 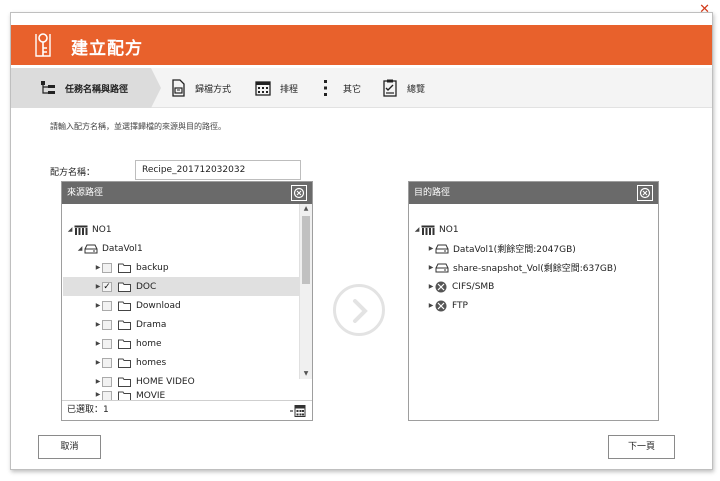 I want to click on scroll-up-arrow-icon: ▲, so click(x=306, y=209).